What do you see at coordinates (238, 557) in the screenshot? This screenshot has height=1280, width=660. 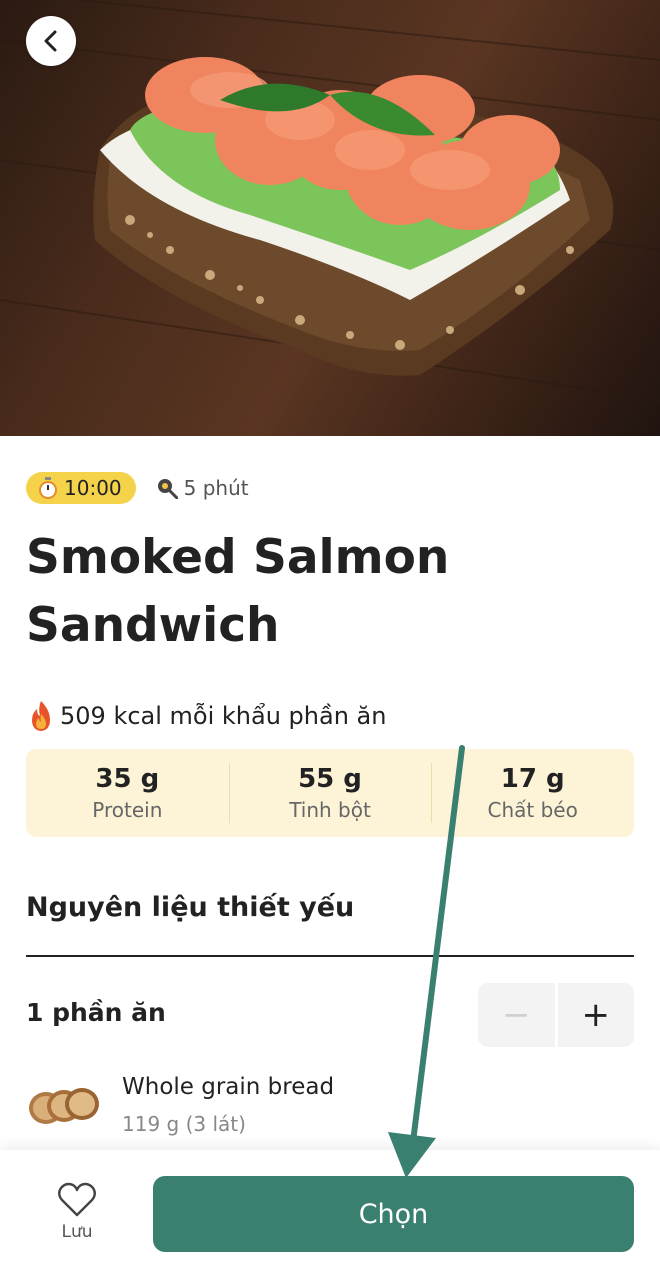 I see `recipe-title-line1: Smoked Salmon` at bounding box center [238, 557].